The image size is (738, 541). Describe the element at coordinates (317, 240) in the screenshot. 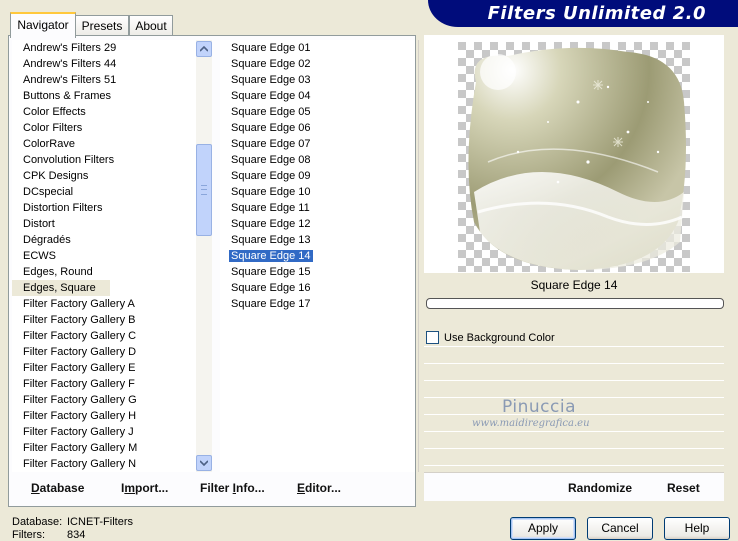

I see `filter-item: Square Edge 13` at that location.